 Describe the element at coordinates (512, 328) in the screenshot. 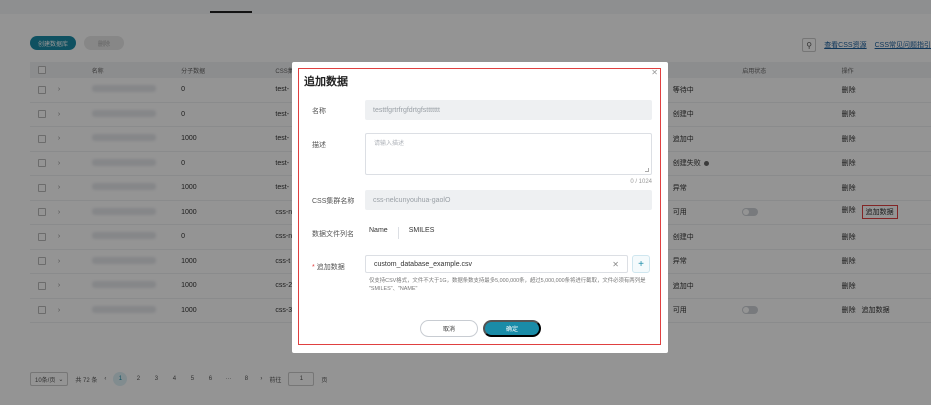

I see `confirm-button: 确定` at that location.